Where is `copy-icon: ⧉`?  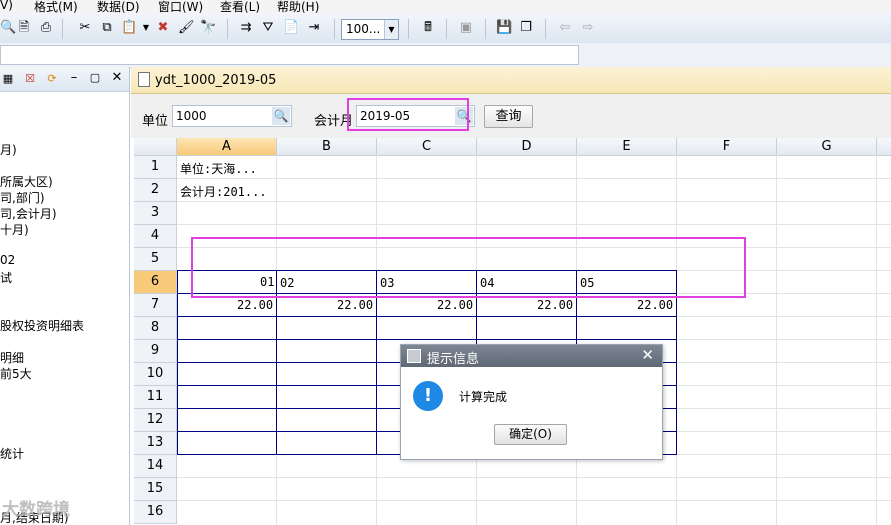
copy-icon: ⧉ is located at coordinates (107, 28).